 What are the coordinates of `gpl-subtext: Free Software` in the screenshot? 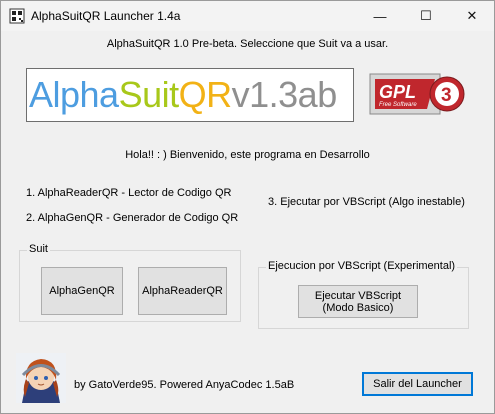 It's located at (398, 105).